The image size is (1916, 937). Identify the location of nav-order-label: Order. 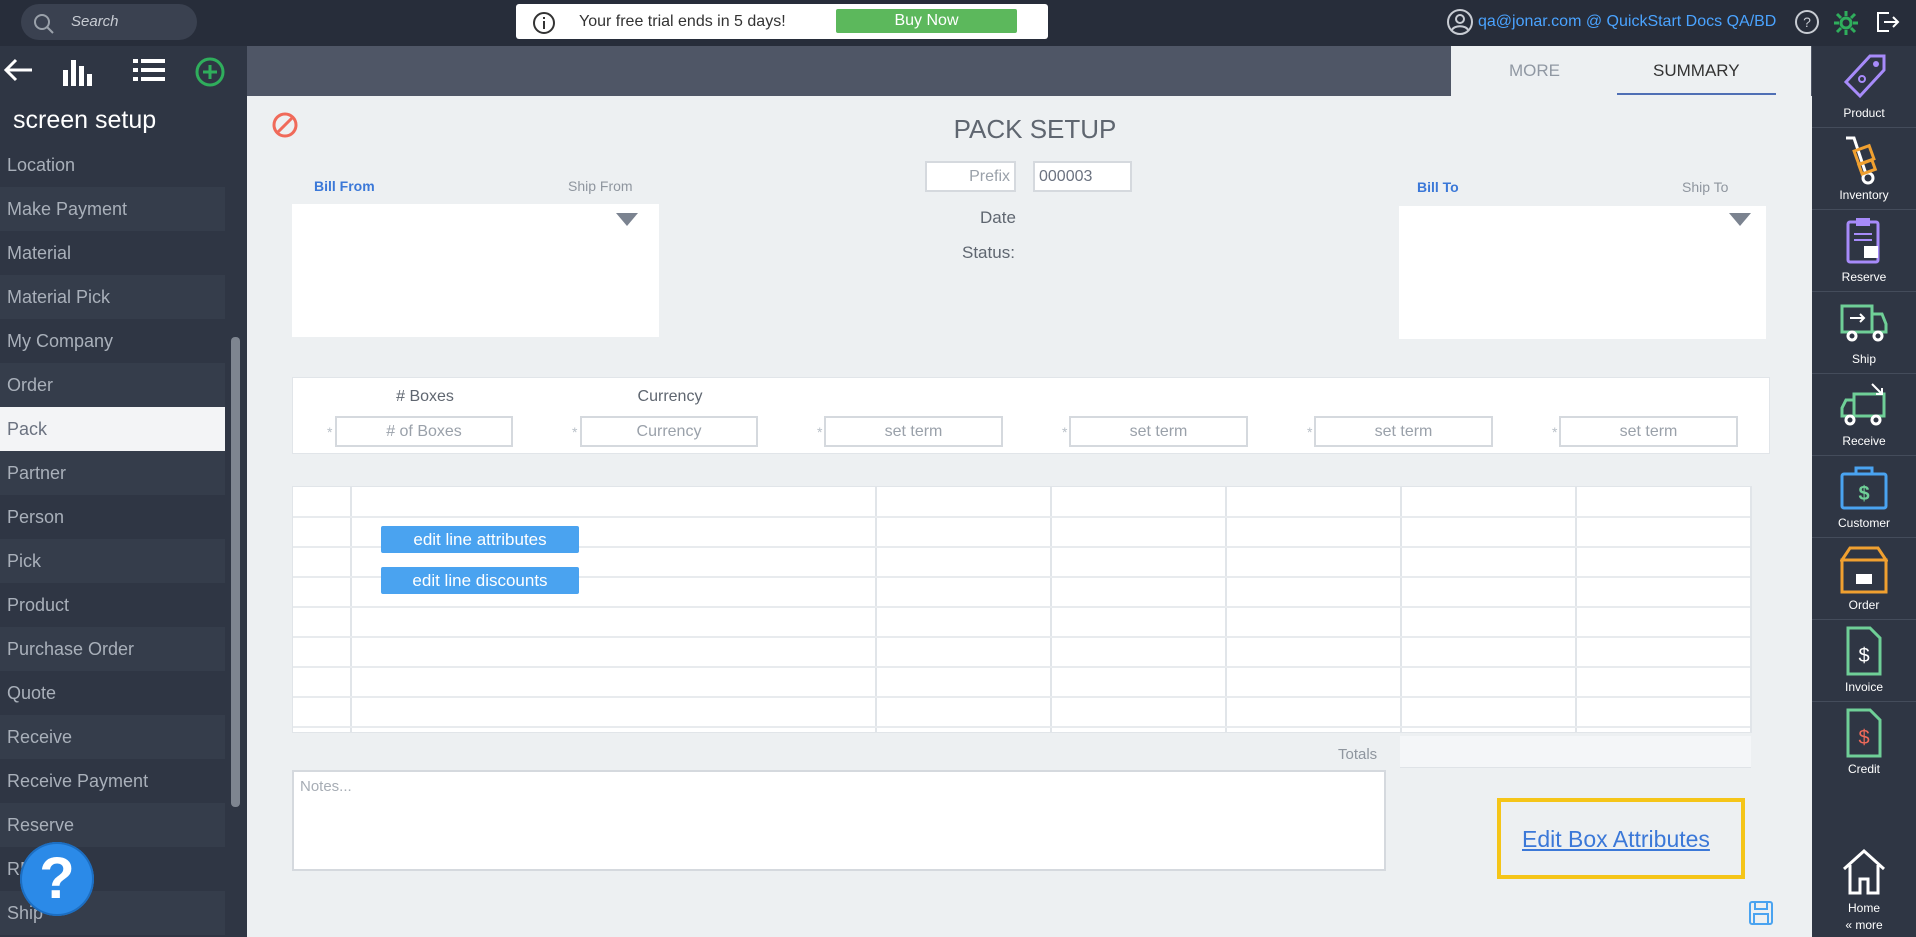
(1864, 605).